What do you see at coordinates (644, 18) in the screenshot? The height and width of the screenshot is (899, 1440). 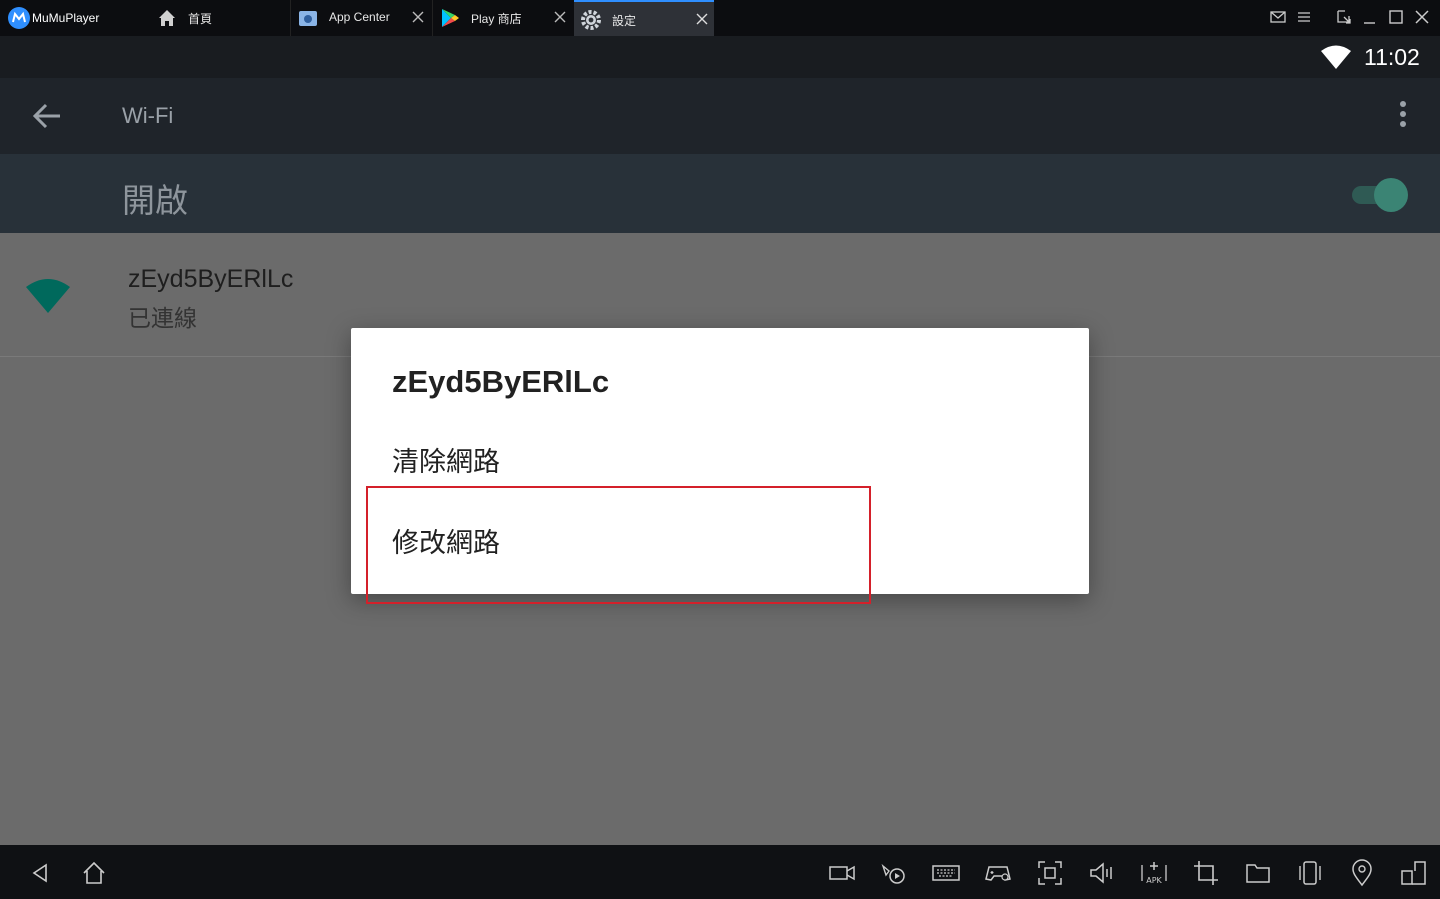 I see `tab-settings: 設定` at bounding box center [644, 18].